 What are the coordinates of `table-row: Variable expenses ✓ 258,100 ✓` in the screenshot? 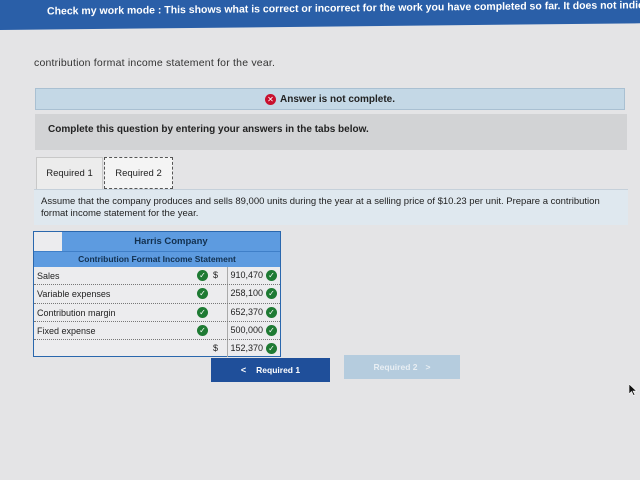 It's located at (157, 294).